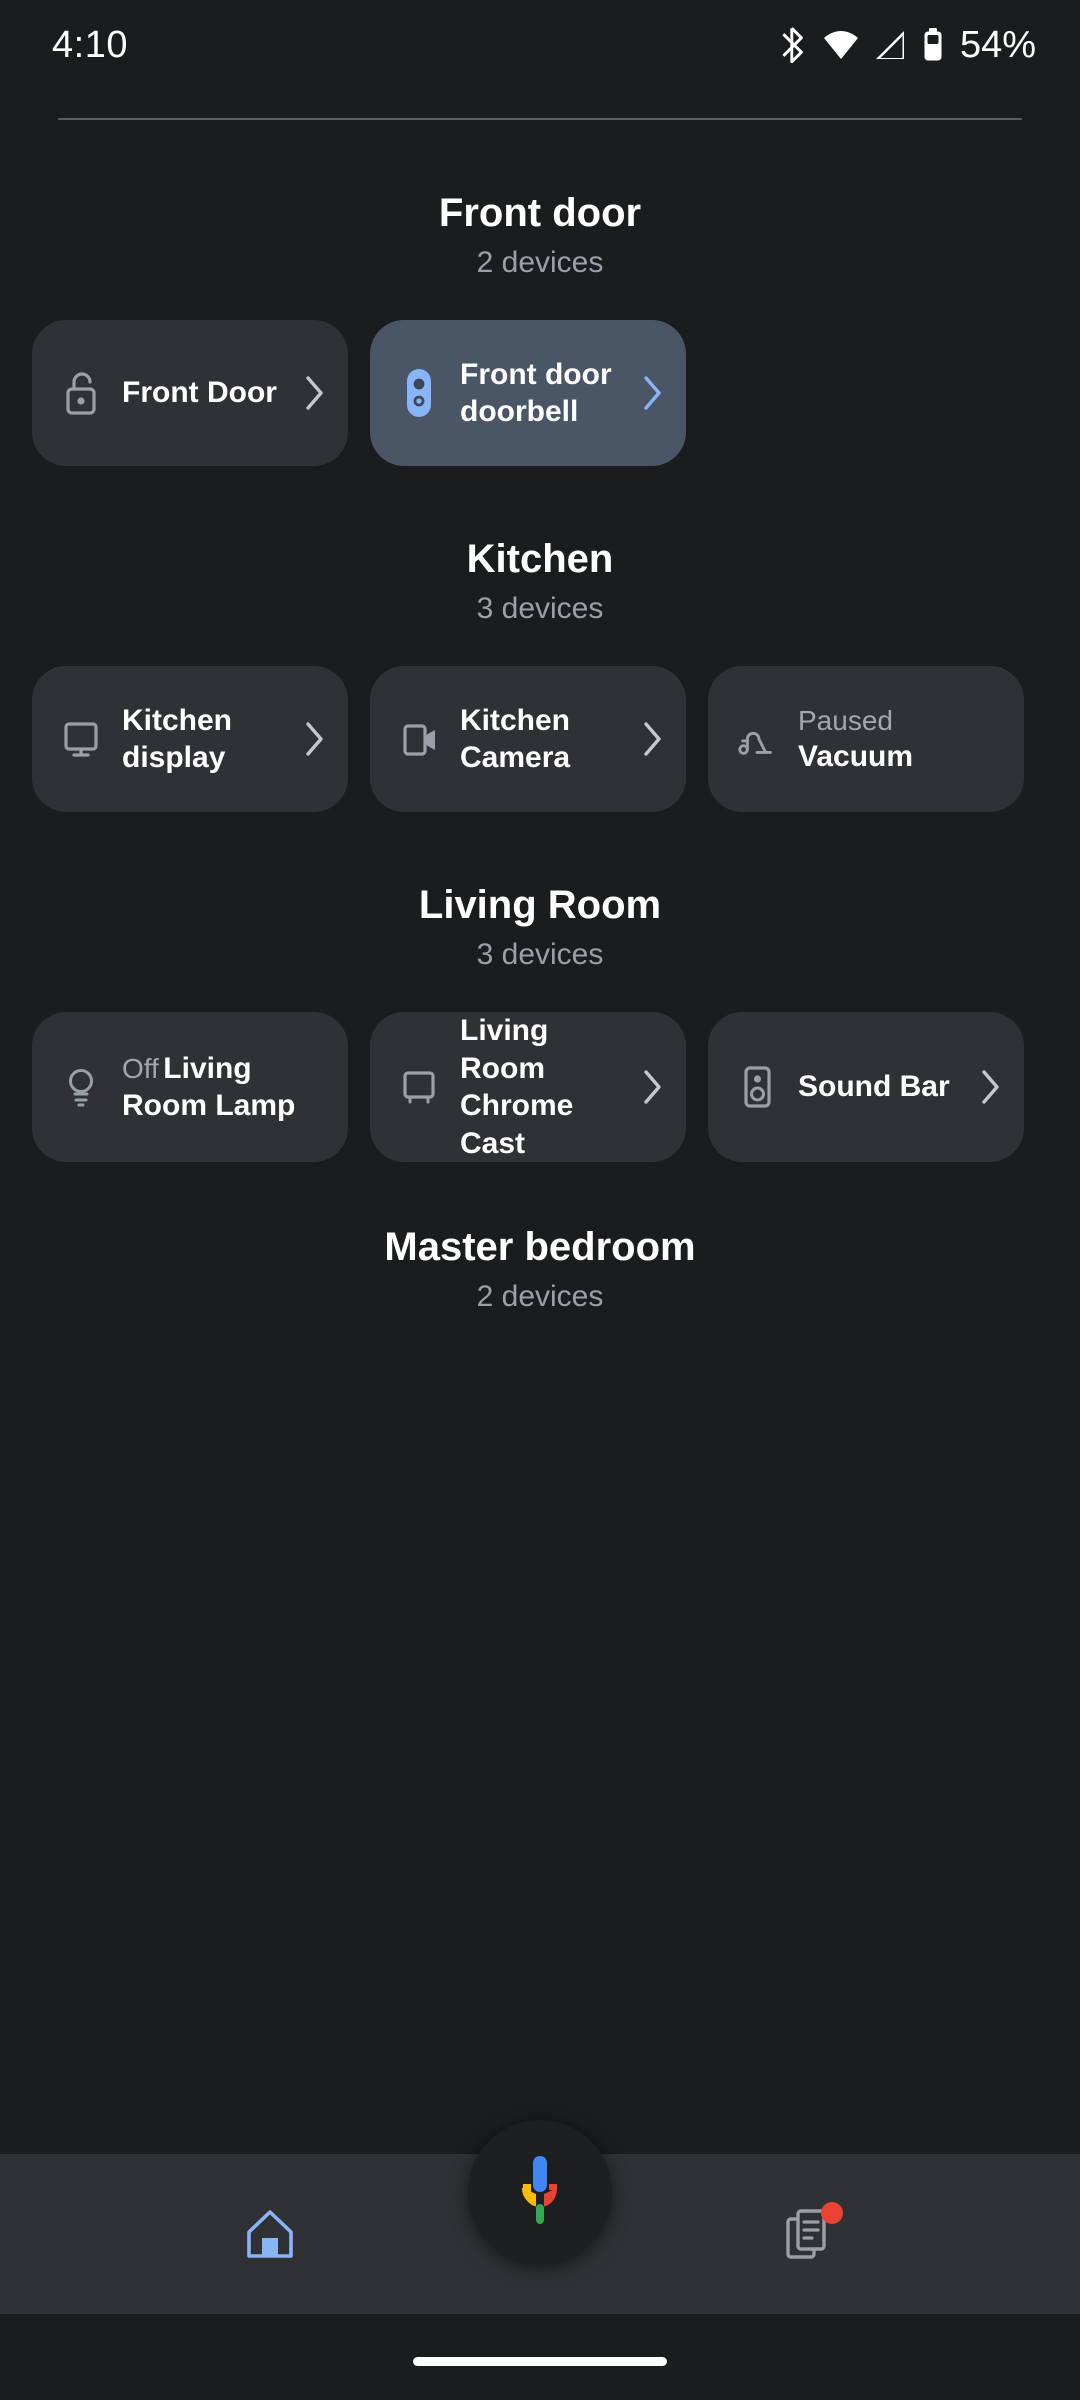 Image resolution: width=1080 pixels, height=2400 pixels. Describe the element at coordinates (419, 1087) in the screenshot. I see `chromecast-icon` at that location.